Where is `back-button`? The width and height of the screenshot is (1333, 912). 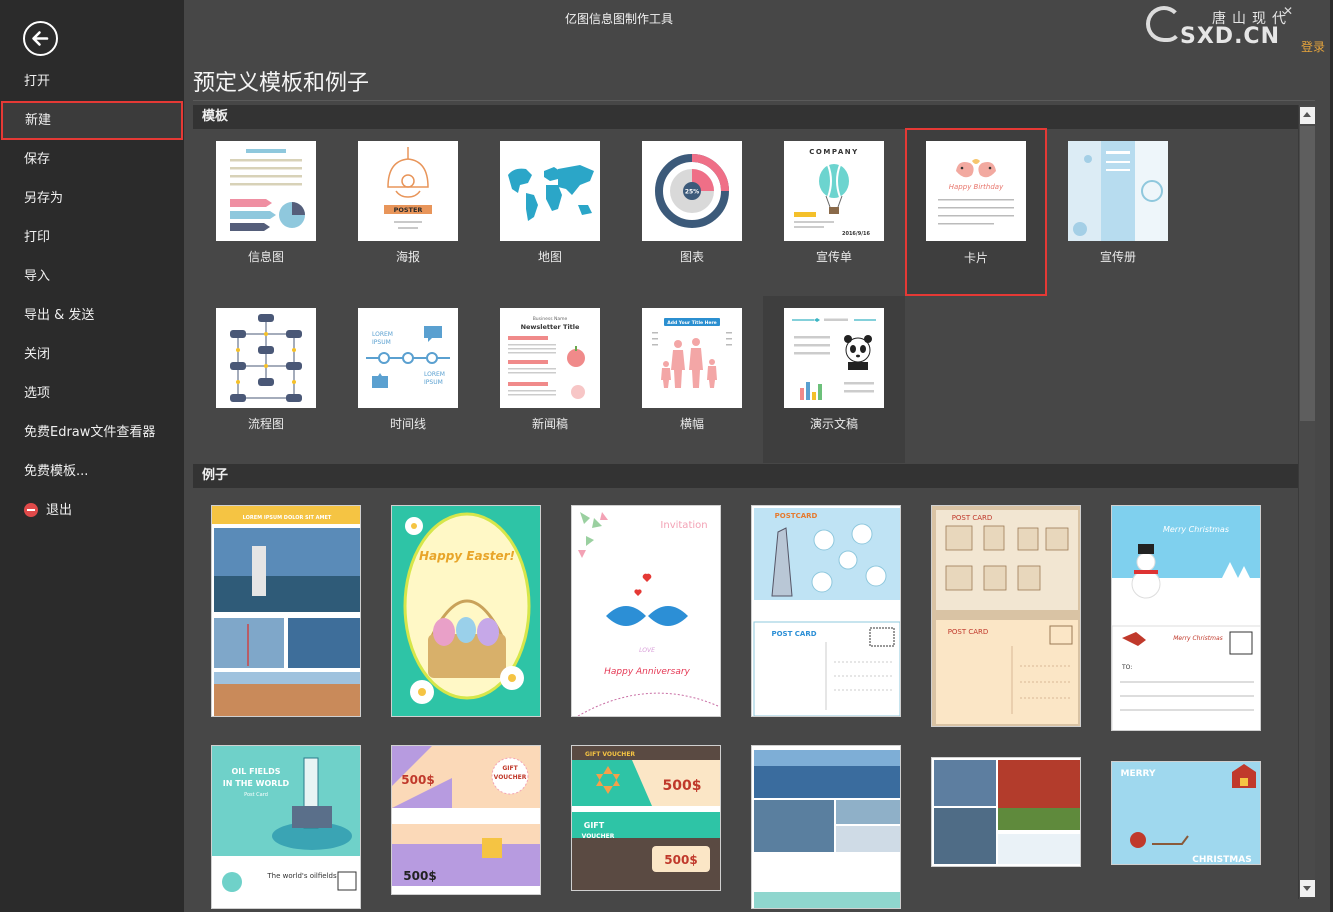
back-button is located at coordinates (40, 38).